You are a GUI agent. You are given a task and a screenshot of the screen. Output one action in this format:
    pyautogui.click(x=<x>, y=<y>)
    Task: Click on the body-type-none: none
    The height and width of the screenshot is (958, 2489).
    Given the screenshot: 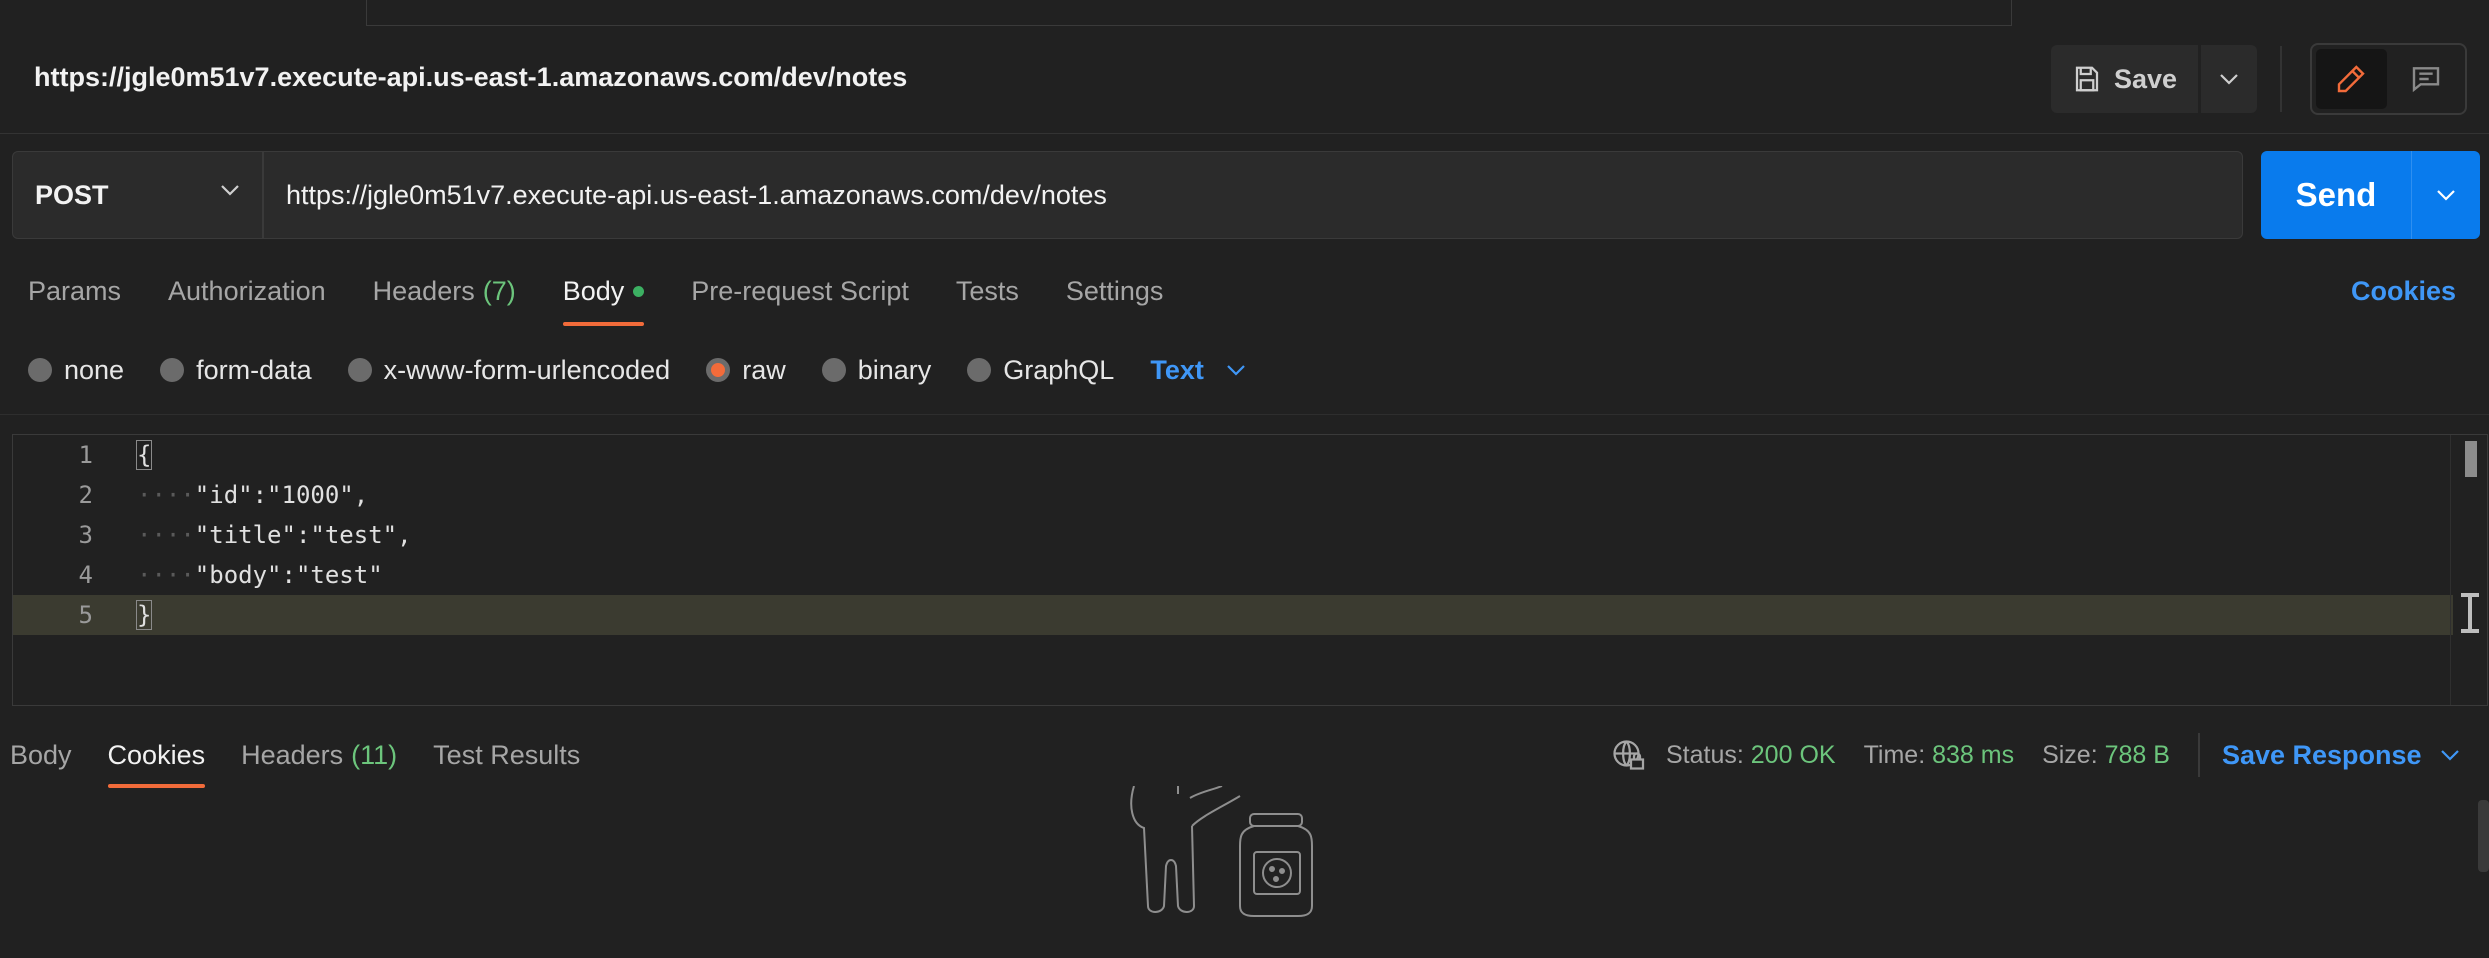 What is the action you would take?
    pyautogui.click(x=76, y=370)
    